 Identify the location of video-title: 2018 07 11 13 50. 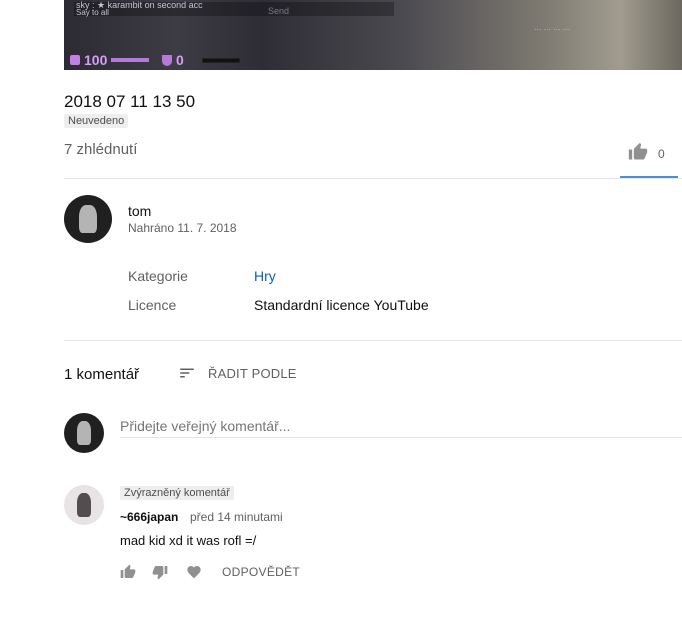
(130, 101).